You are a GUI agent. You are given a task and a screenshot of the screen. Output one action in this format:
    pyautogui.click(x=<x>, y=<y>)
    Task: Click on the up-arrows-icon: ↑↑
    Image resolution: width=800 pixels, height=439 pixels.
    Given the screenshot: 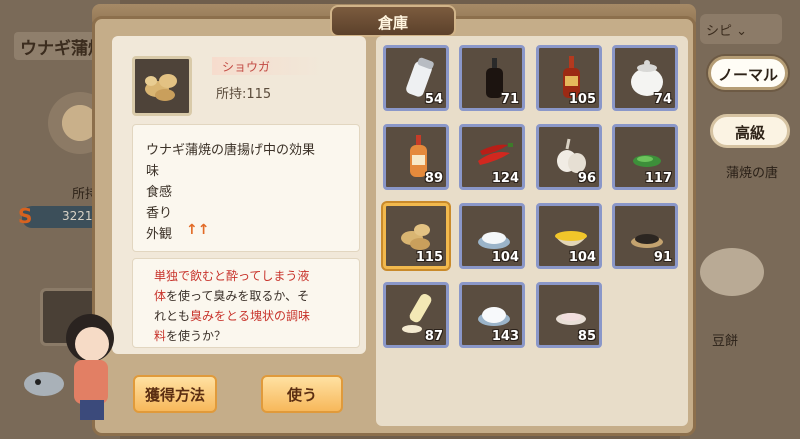 What is the action you would take?
    pyautogui.click(x=198, y=230)
    